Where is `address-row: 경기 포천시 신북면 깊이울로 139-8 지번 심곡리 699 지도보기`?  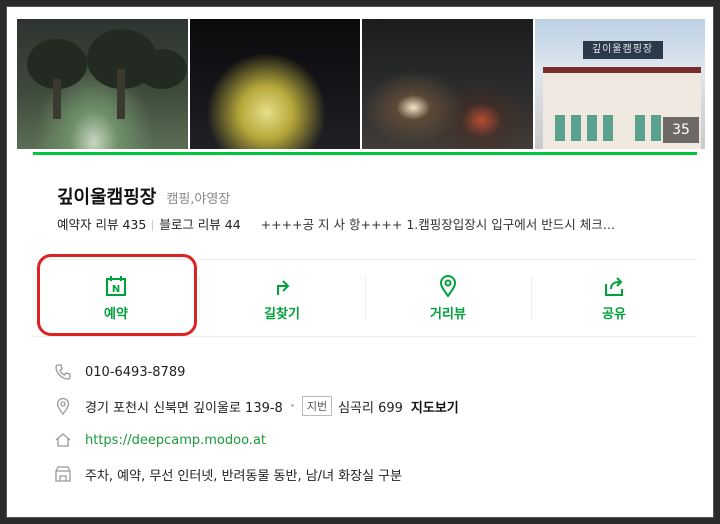 address-row: 경기 포천시 신북면 깊이울로 139-8 지번 심곡리 699 지도보기 is located at coordinates (368, 406).